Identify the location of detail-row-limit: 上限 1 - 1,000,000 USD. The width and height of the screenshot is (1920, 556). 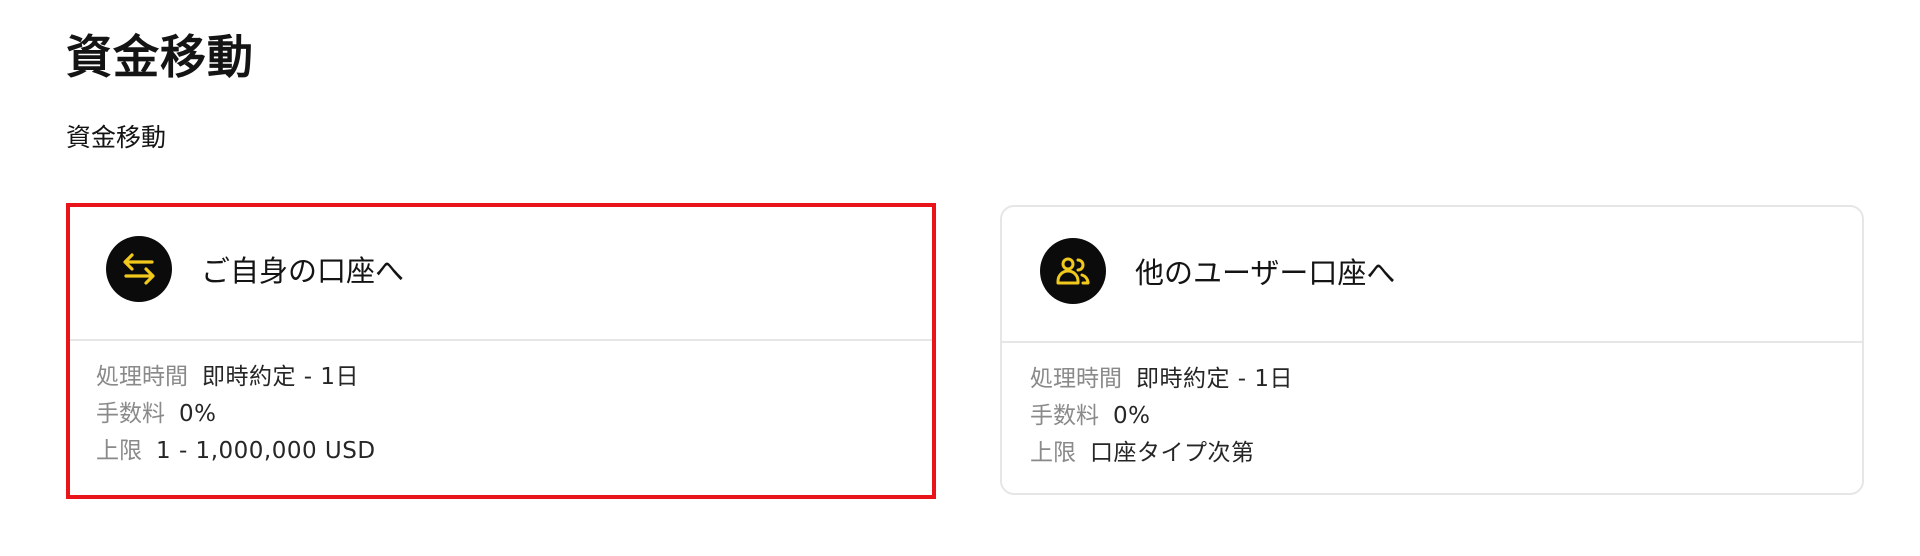
(236, 451).